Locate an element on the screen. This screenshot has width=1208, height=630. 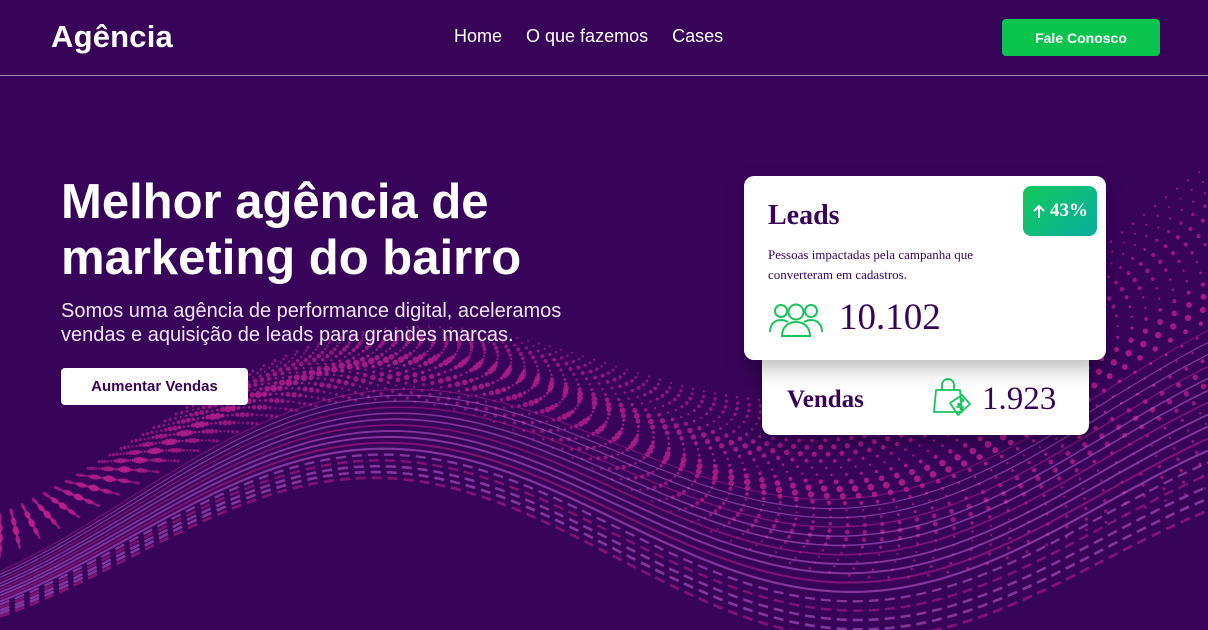
sales-card: Vendas 1.923 is located at coordinates (925, 391).